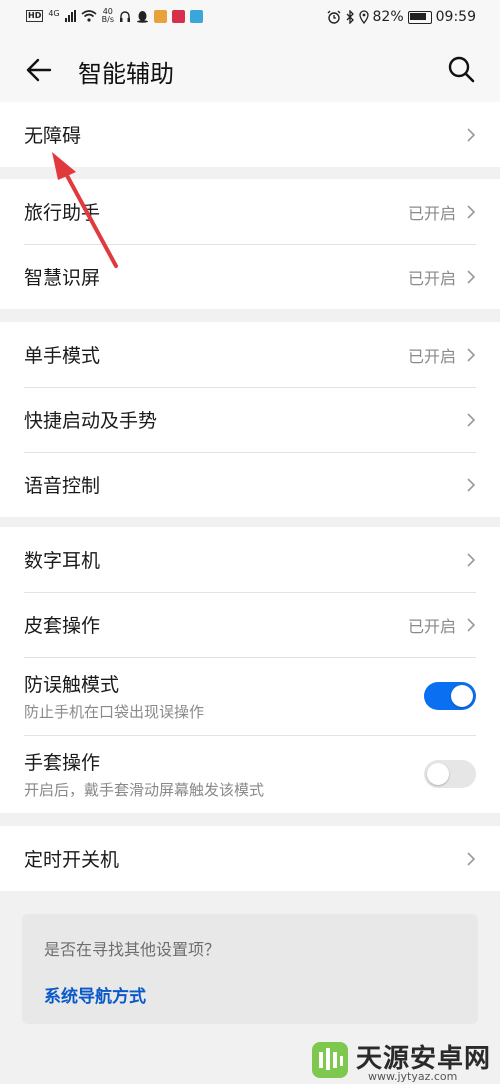  What do you see at coordinates (89, 16) in the screenshot?
I see `wifi-icon` at bounding box center [89, 16].